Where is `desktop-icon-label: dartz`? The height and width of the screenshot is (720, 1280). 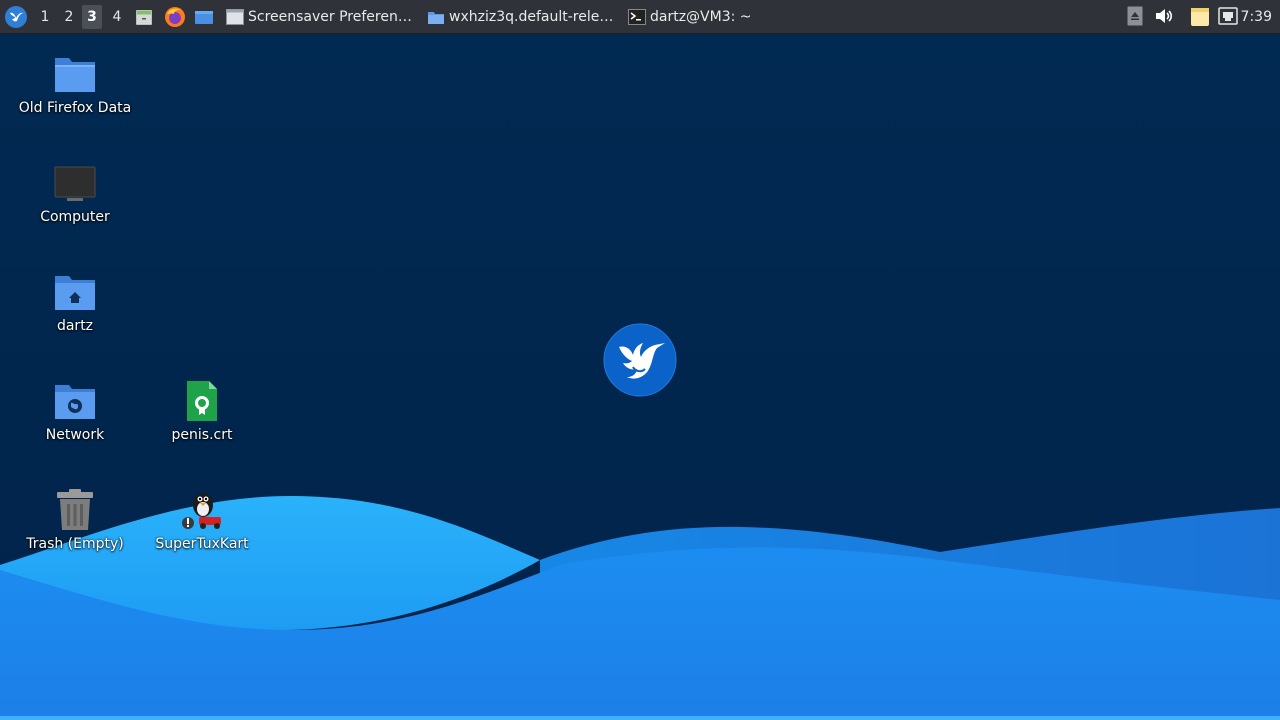 desktop-icon-label: dartz is located at coordinates (75, 326).